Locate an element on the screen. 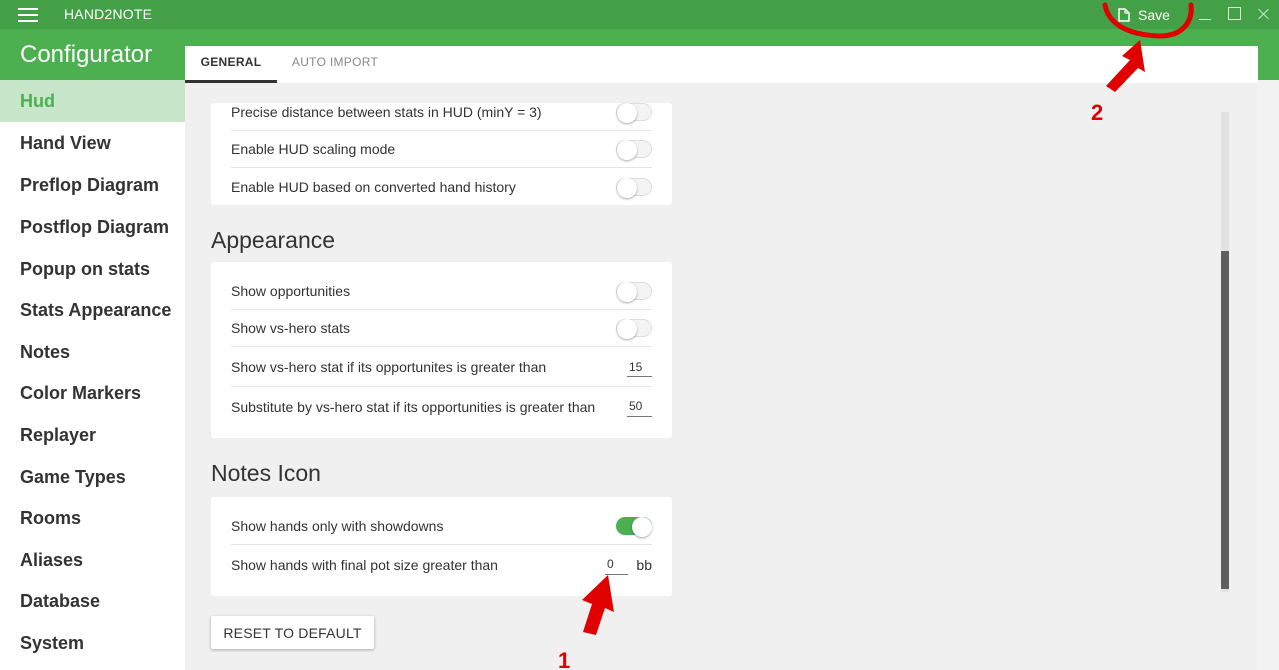 Image resolution: width=1279 pixels, height=670 pixels. setting-label: Show vs-hero stats is located at coordinates (291, 328).